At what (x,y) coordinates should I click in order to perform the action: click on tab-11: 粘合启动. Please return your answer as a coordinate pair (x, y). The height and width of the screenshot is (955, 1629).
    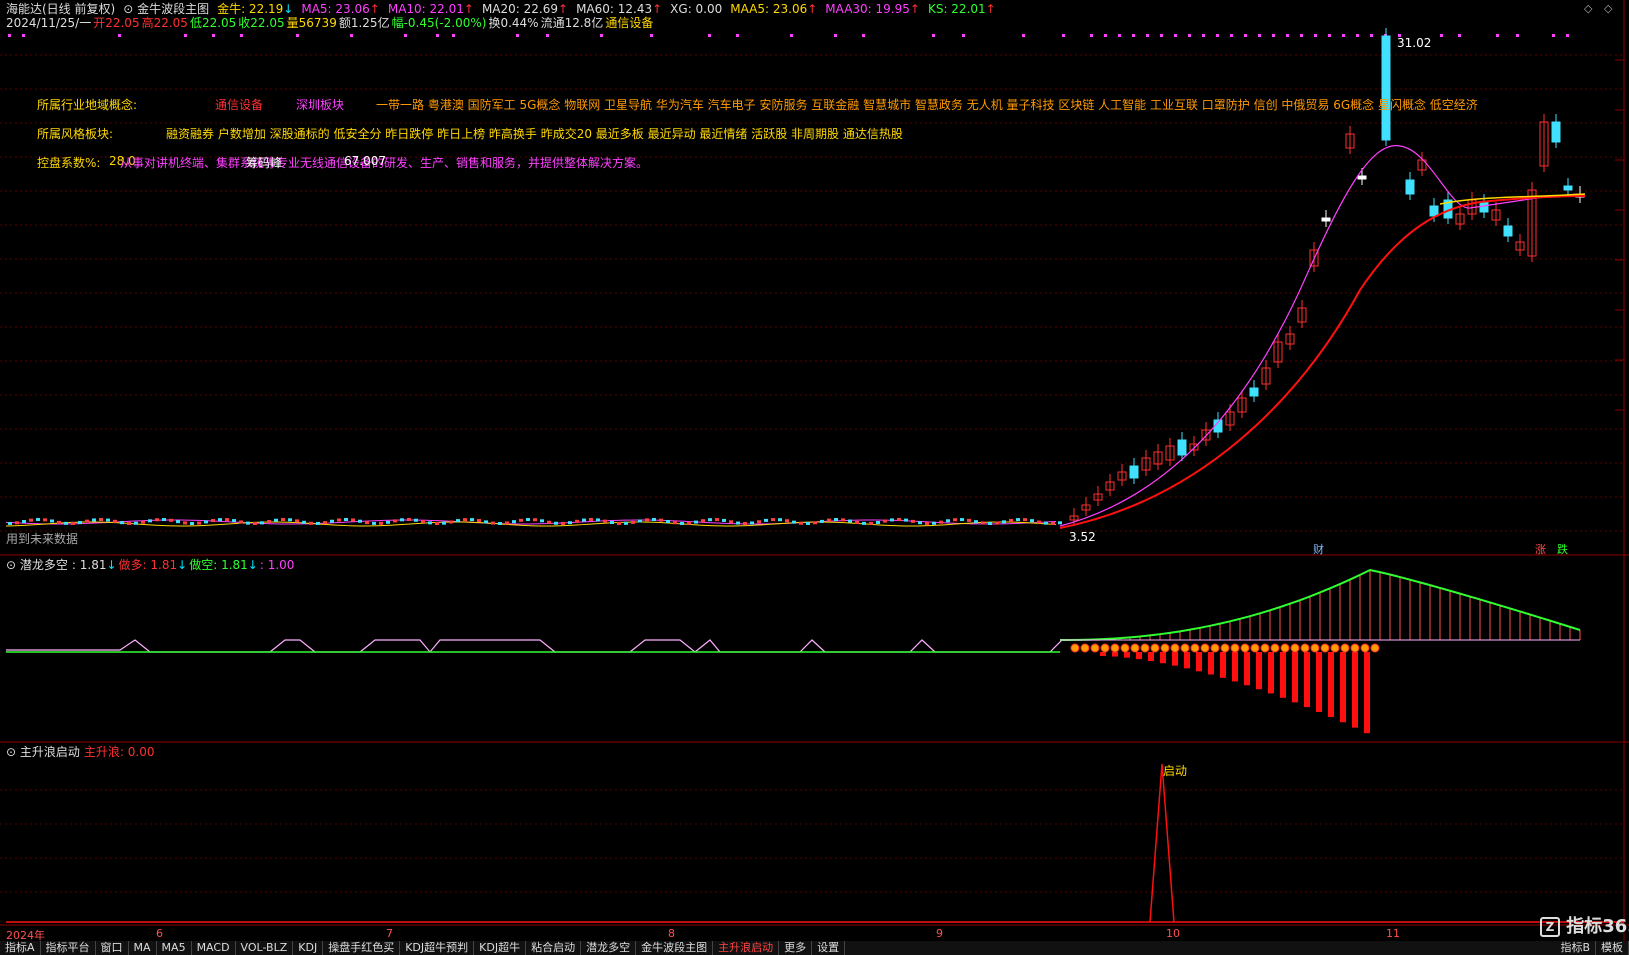
    Looking at the image, I should click on (554, 948).